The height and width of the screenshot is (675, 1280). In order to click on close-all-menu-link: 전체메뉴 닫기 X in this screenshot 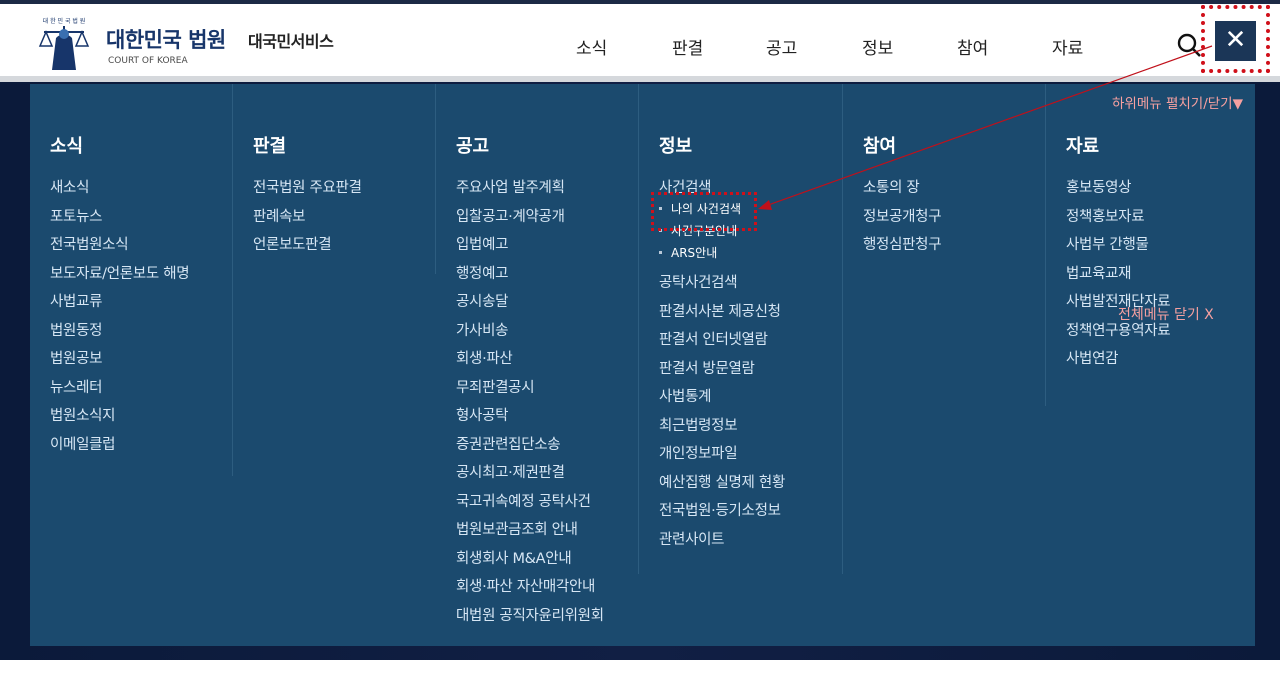, I will do `click(1166, 314)`.